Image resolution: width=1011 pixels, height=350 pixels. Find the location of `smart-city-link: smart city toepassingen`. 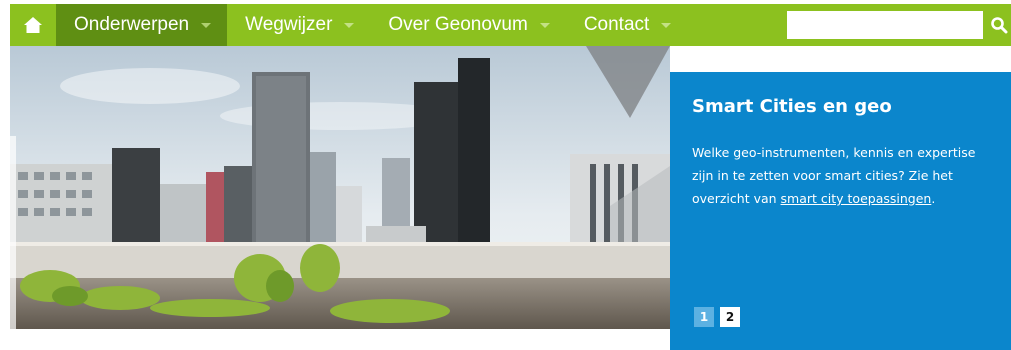

smart-city-link: smart city toepassingen is located at coordinates (856, 198).